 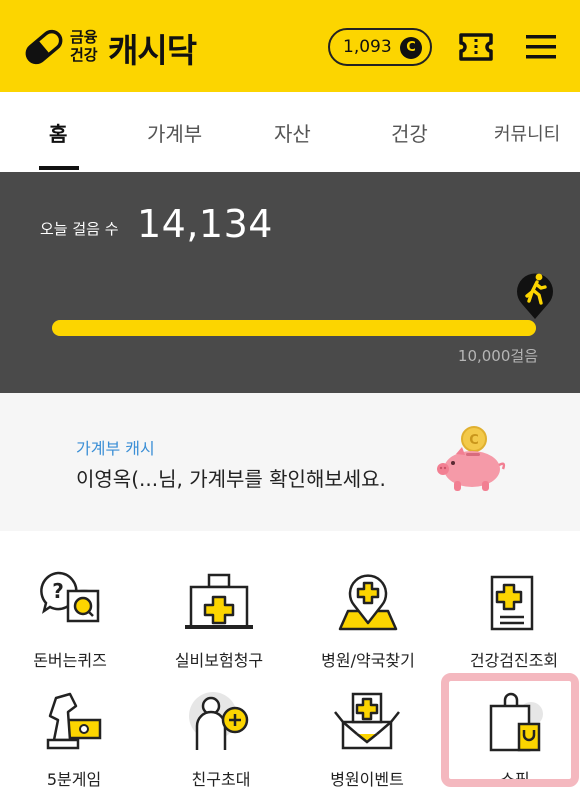 I want to click on cash-balance-button: 1,093 C, so click(x=380, y=47).